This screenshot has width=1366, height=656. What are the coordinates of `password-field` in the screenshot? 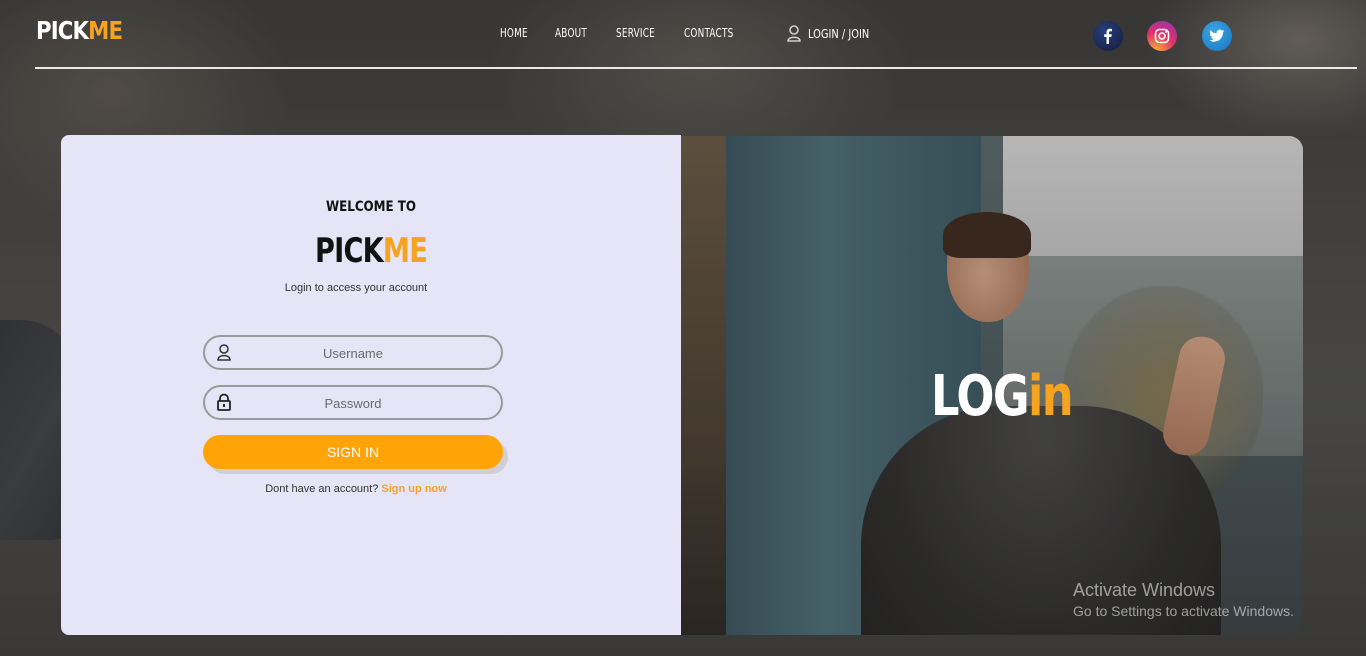 It's located at (353, 402).